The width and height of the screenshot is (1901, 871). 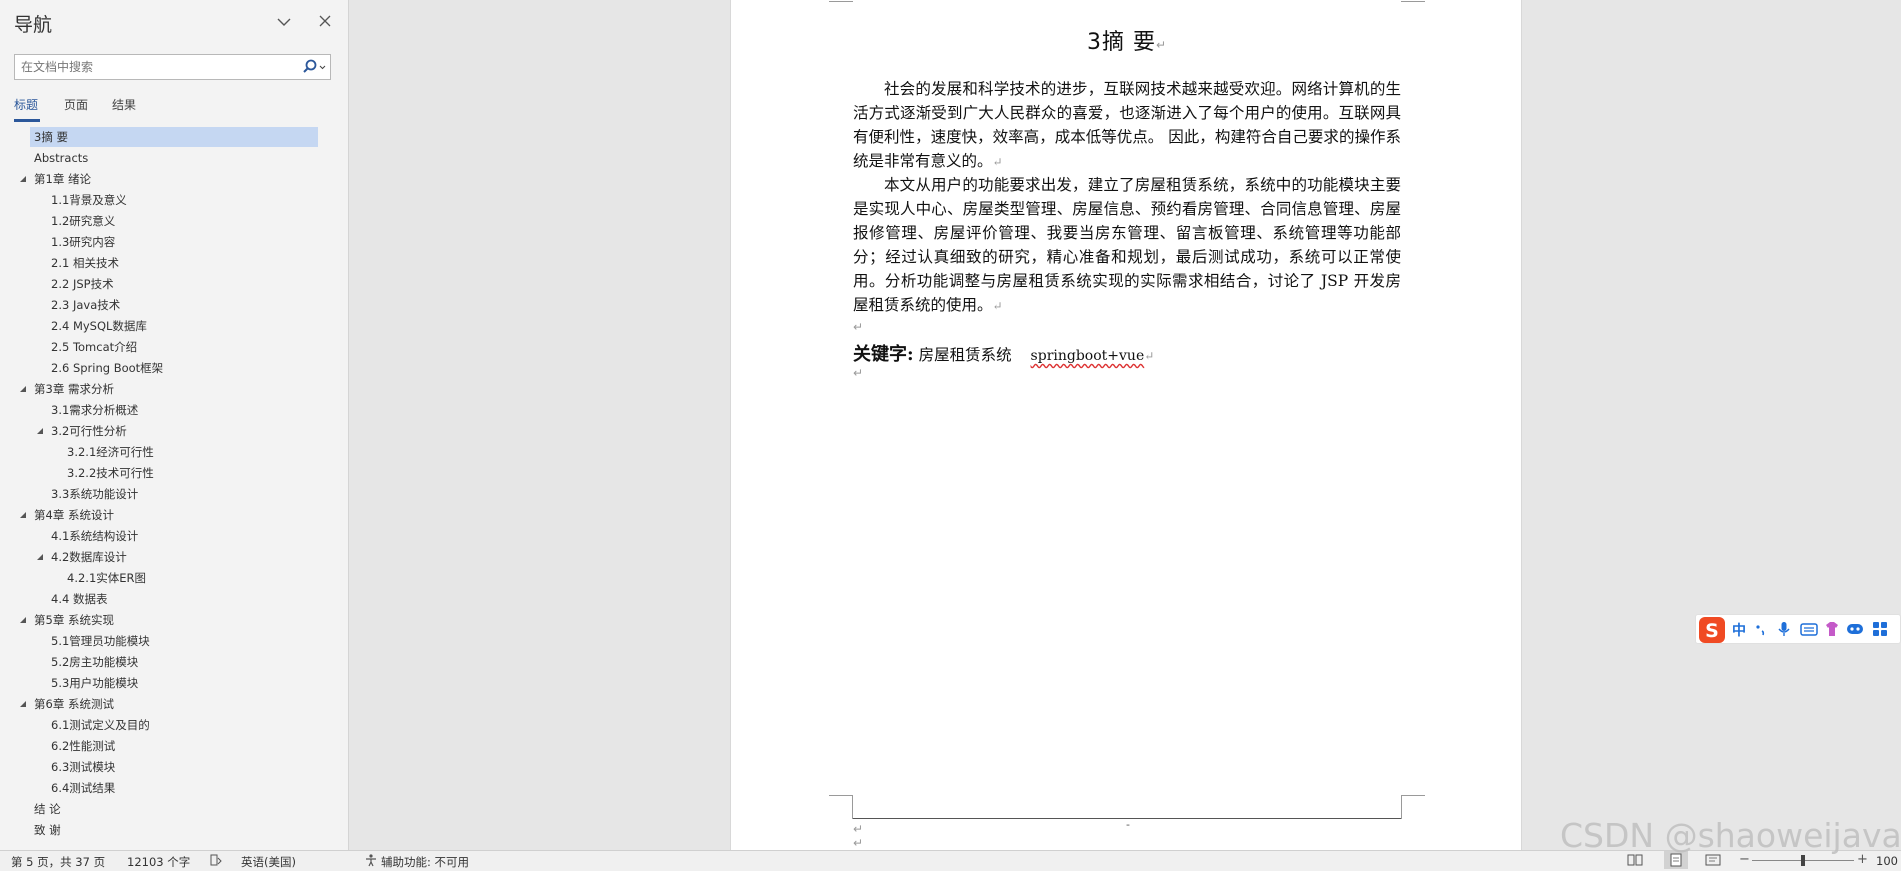 What do you see at coordinates (158, 862) in the screenshot?
I see `word-count: 12103 个字` at bounding box center [158, 862].